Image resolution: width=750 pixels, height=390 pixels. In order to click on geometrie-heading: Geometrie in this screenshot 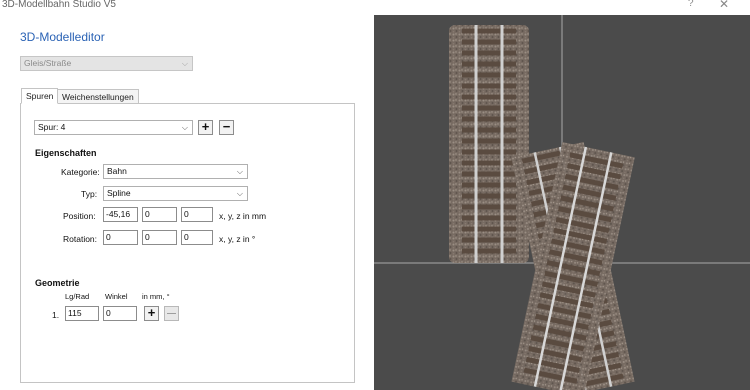, I will do `click(57, 283)`.